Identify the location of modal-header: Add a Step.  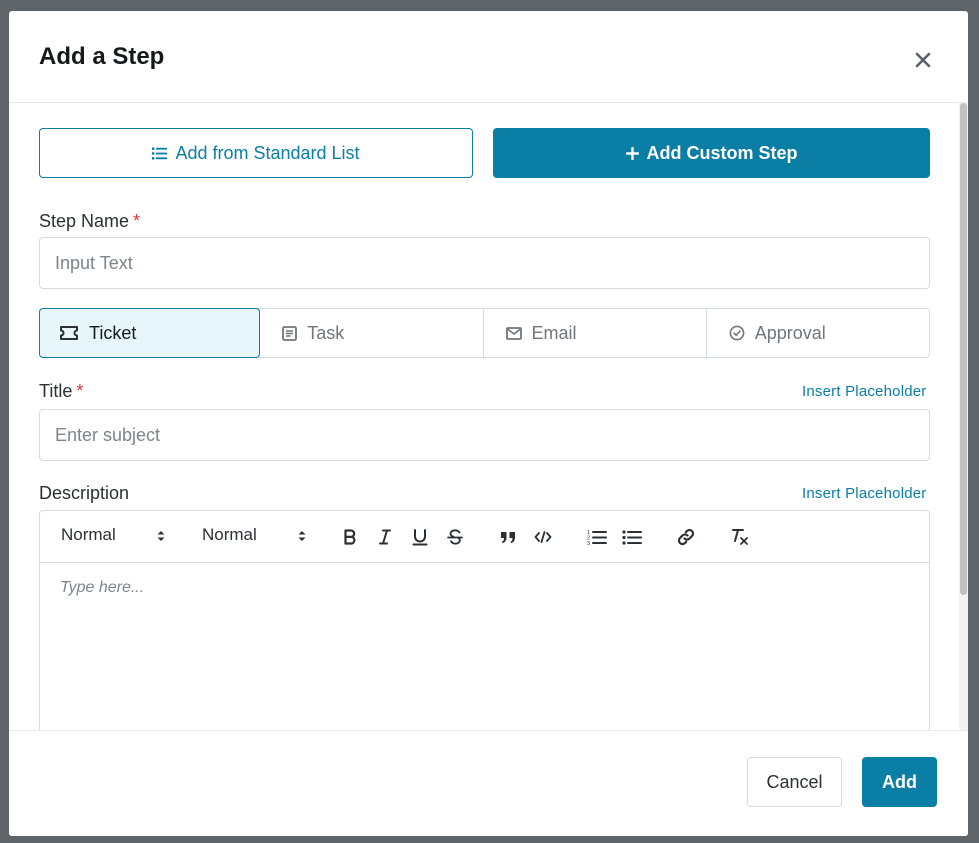
(488, 57).